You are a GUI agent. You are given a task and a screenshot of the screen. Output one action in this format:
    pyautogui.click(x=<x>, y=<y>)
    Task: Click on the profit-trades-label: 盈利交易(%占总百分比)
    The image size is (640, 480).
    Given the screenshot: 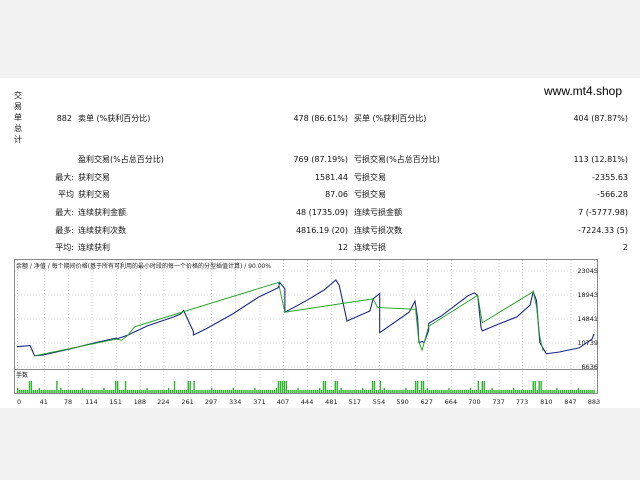 What is the action you would take?
    pyautogui.click(x=121, y=159)
    